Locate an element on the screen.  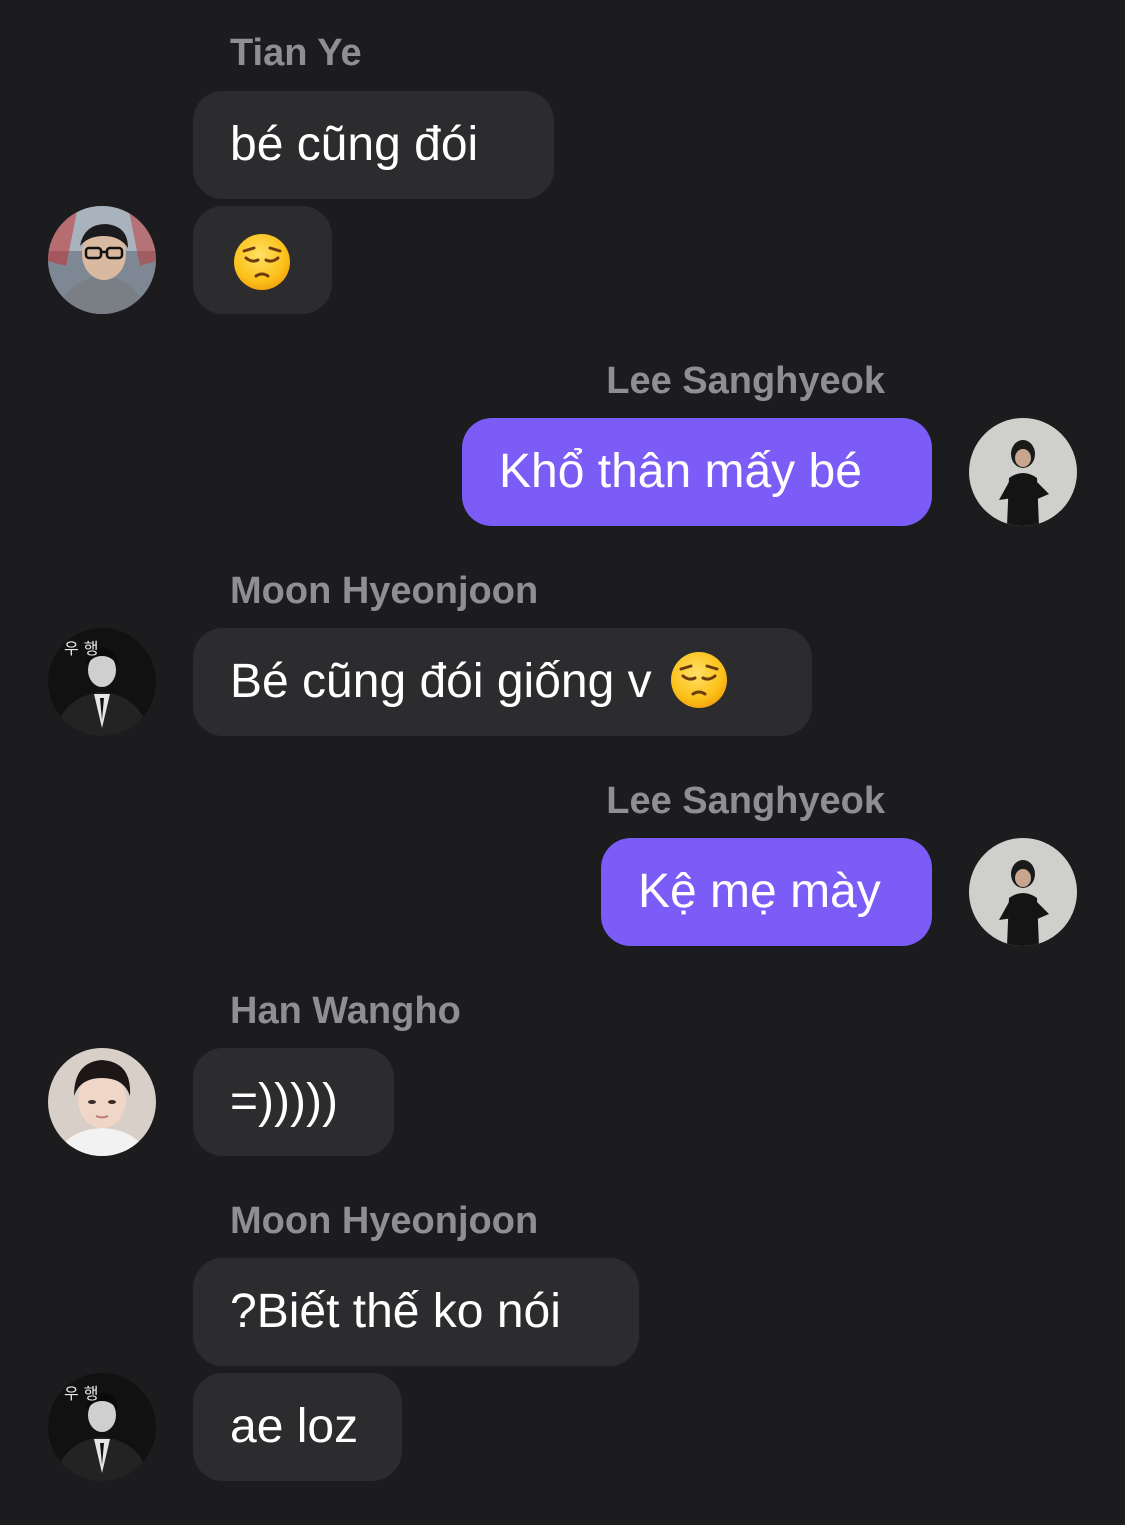
message-text: Bé cũng đói giống v is located at coordinates (441, 681).